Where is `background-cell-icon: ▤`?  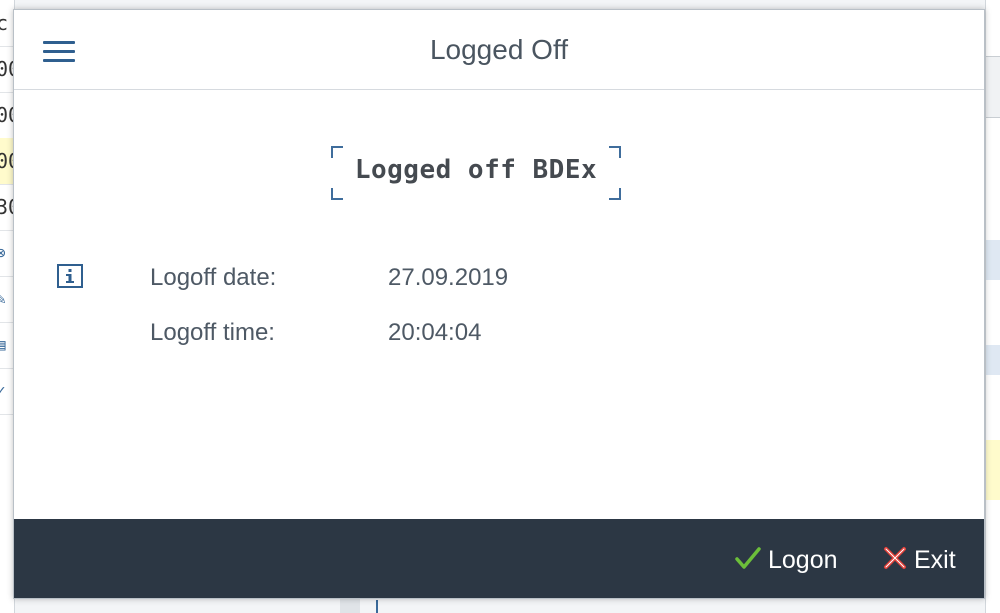 background-cell-icon: ▤ is located at coordinates (7, 345).